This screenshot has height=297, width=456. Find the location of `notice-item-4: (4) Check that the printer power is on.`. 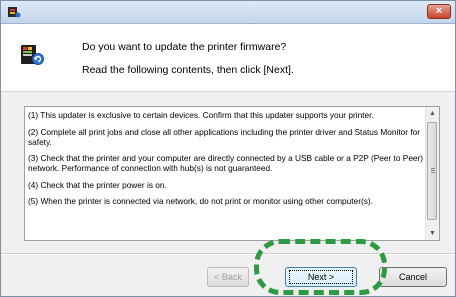

notice-item-4: (4) Check that the printer power is on. is located at coordinates (97, 184).